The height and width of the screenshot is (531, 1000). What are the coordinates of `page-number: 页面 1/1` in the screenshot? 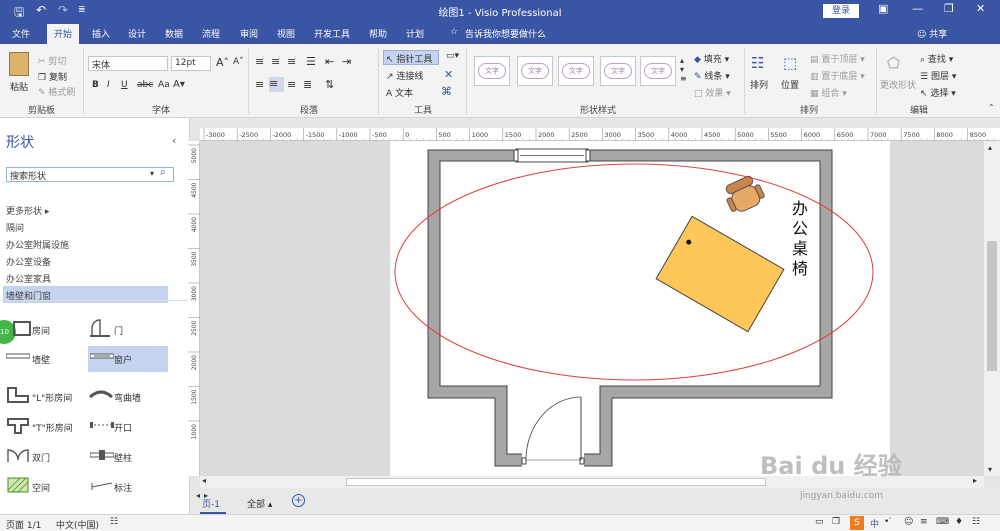 It's located at (23, 524).